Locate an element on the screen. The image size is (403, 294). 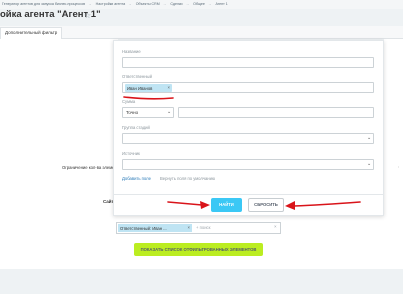
responsible-tag: Иван Иванов × is located at coordinates (148, 88).